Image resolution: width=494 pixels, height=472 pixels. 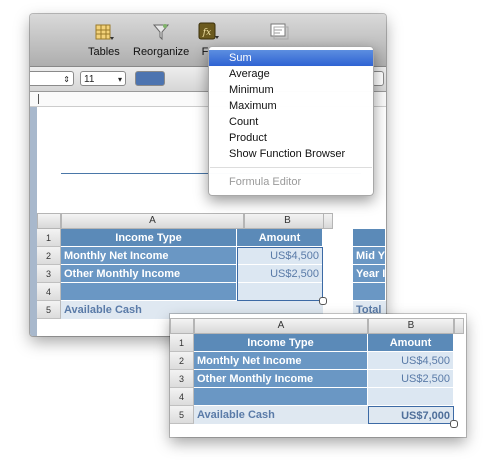 I want to click on menu-separator, so click(x=291, y=167).